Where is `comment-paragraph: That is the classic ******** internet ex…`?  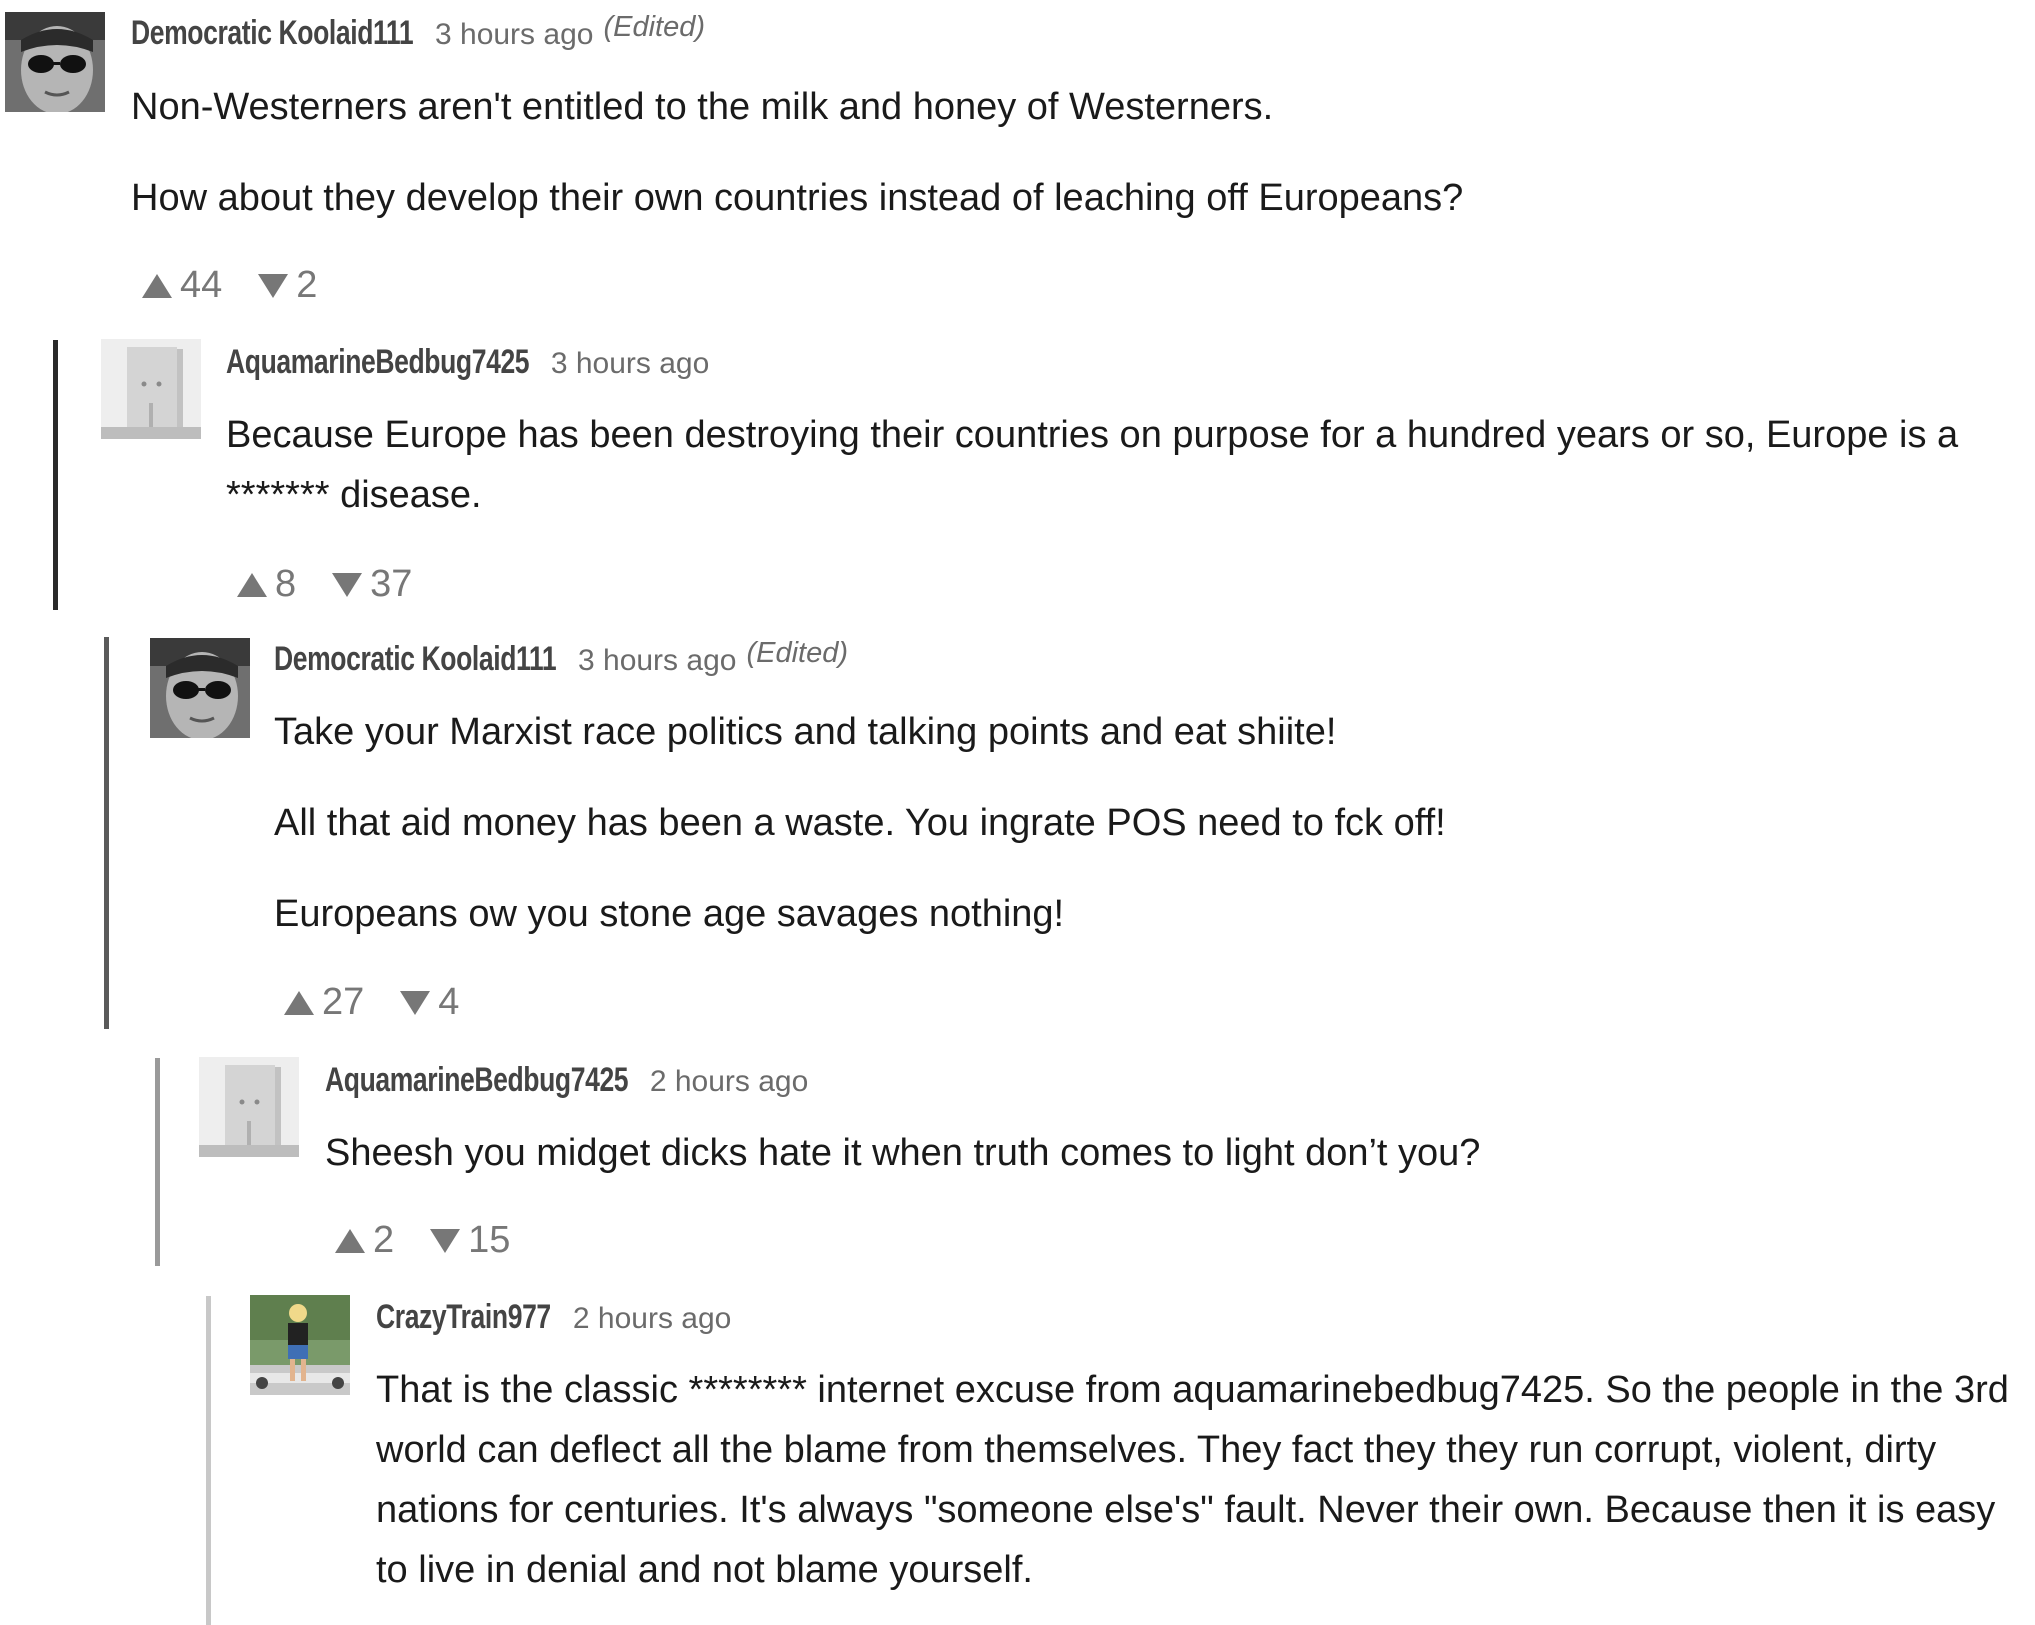 comment-paragraph: That is the classic ******** internet ex… is located at coordinates (1192, 1480).